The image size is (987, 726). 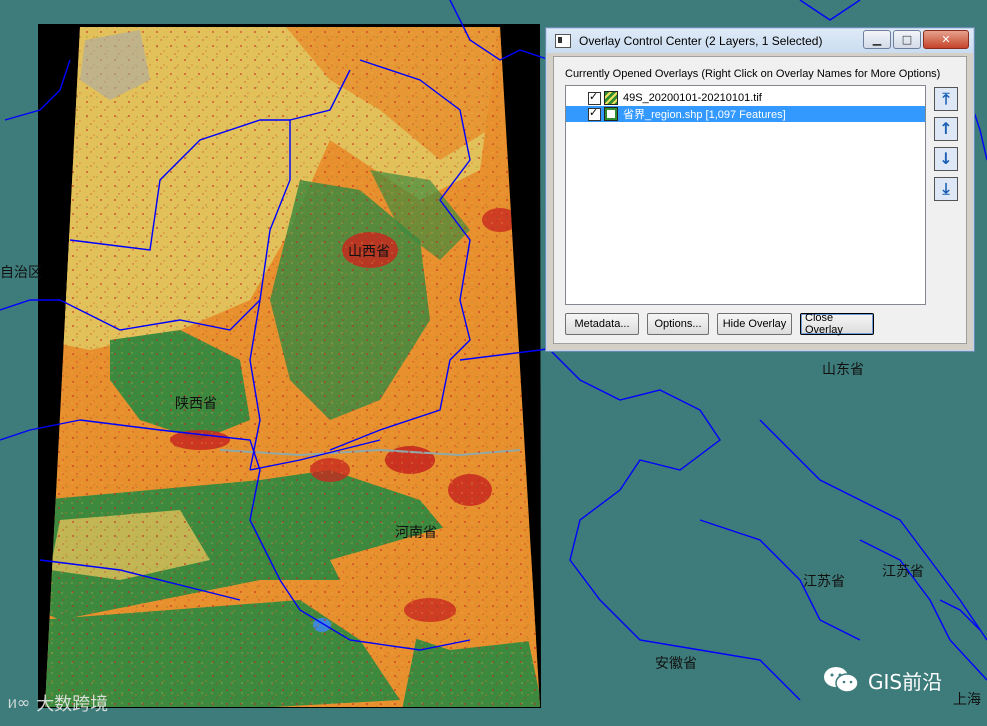 What do you see at coordinates (967, 700) in the screenshot?
I see `label-shanghai: 上海` at bounding box center [967, 700].